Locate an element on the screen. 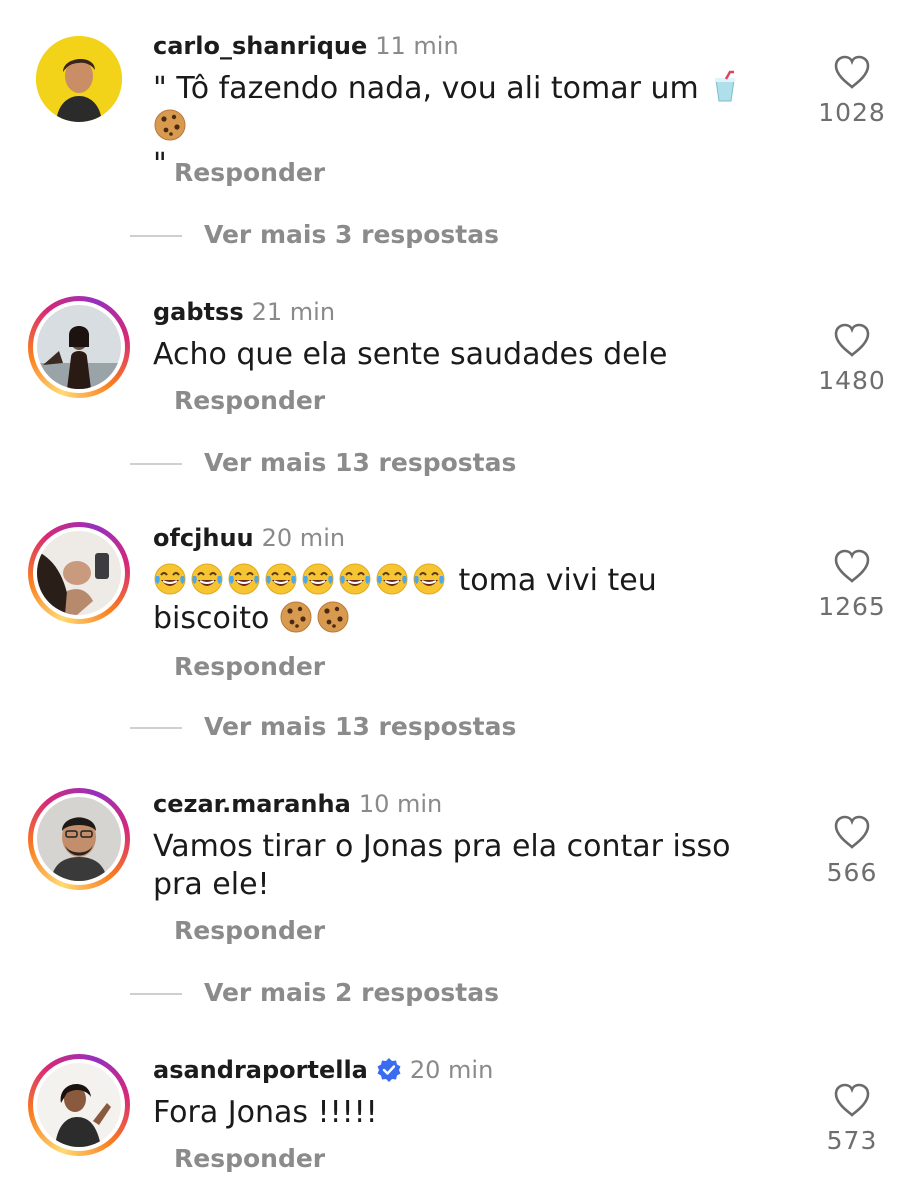 This screenshot has height=1200, width=916. cup-with-straw-icon is located at coordinates (725, 86).